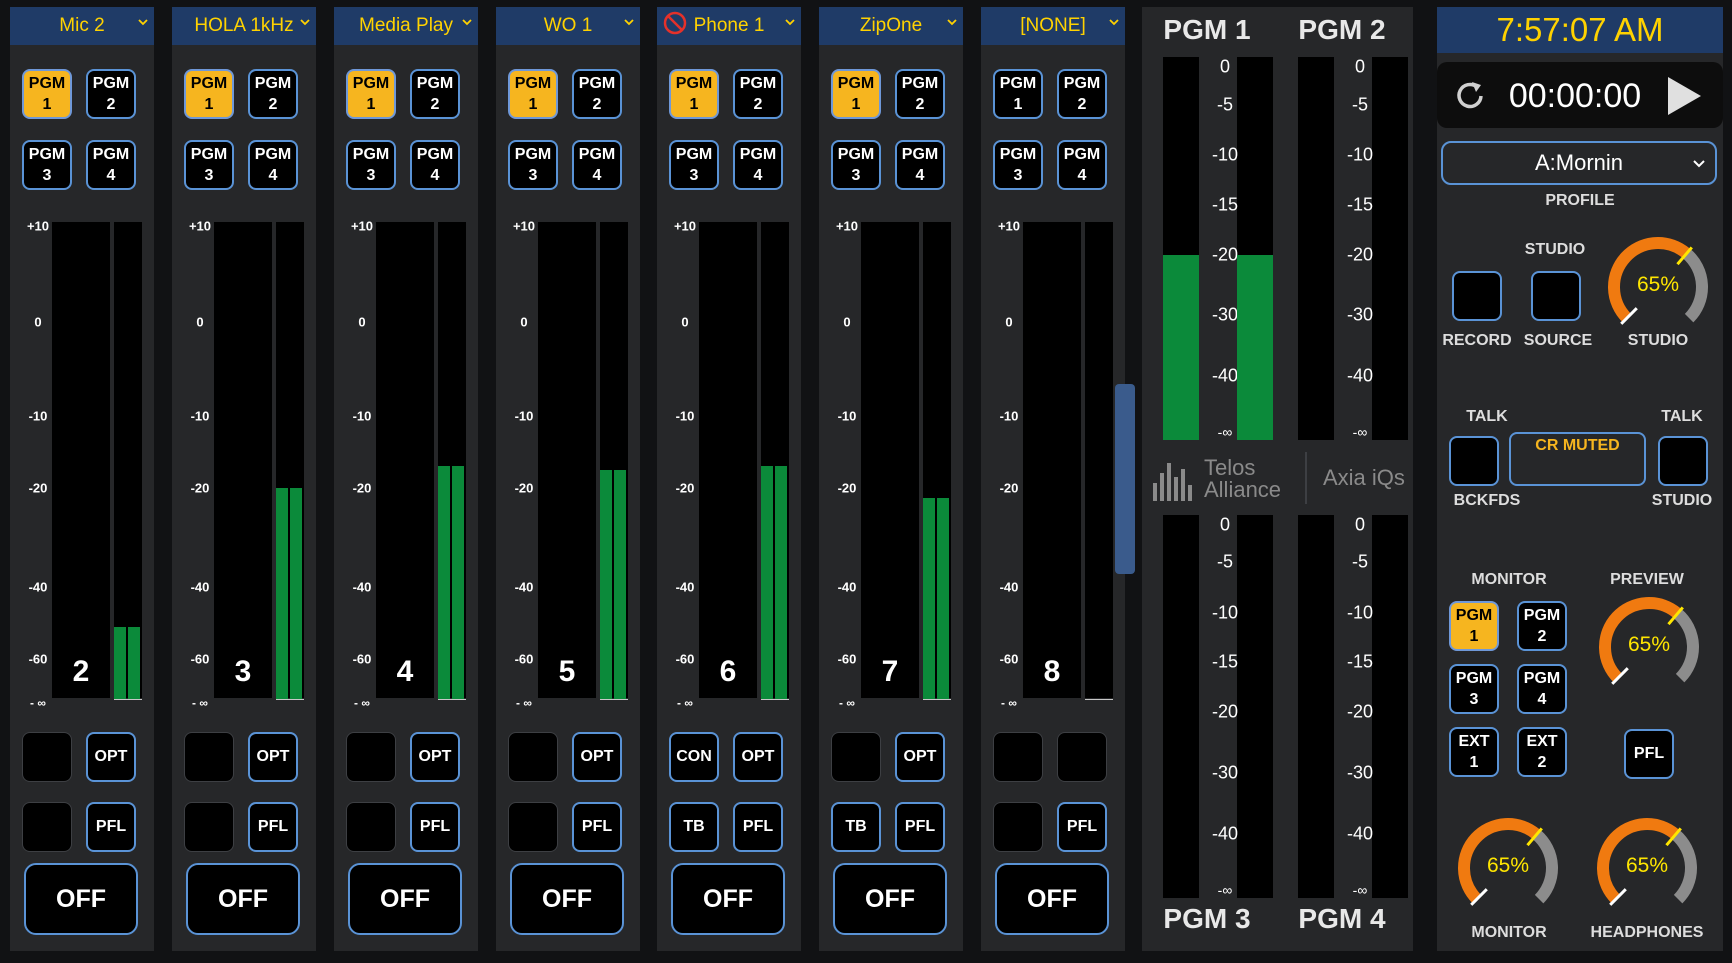 The image size is (1732, 963). What do you see at coordinates (1542, 689) in the screenshot?
I see `monitor-source-pgm-4-button: PGM 4` at bounding box center [1542, 689].